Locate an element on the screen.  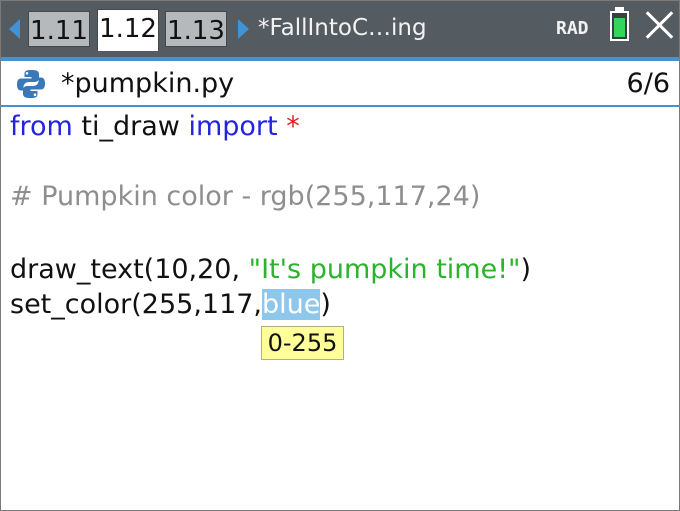
keyword-import: import is located at coordinates (233, 126).